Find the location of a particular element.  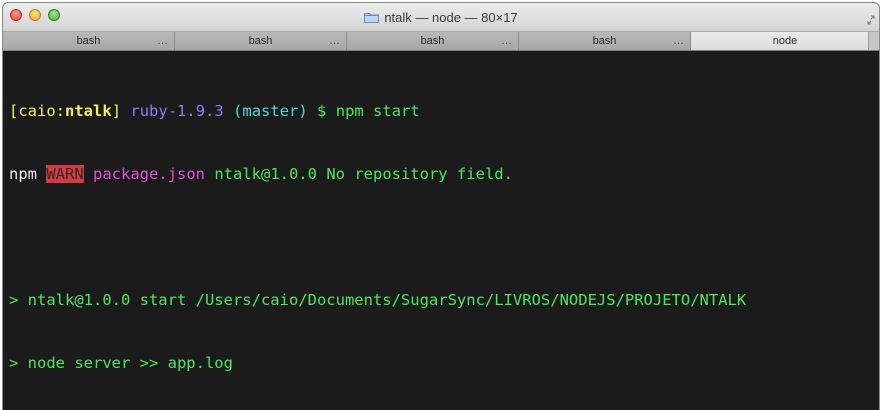

output-line: > node server >> app.log is located at coordinates (121, 363).